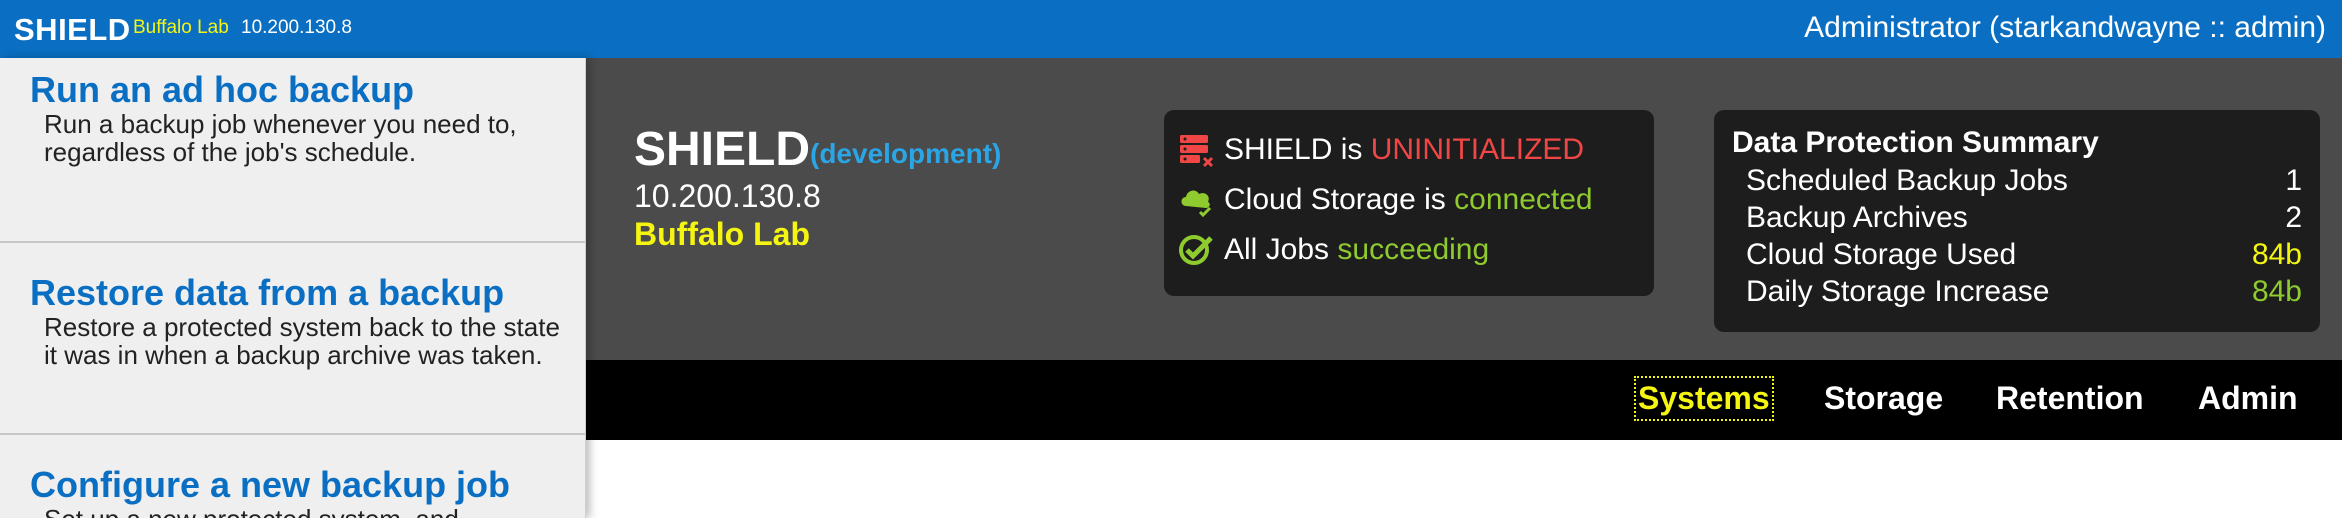  What do you see at coordinates (1523, 199) in the screenshot?
I see `status-value: connected` at bounding box center [1523, 199].